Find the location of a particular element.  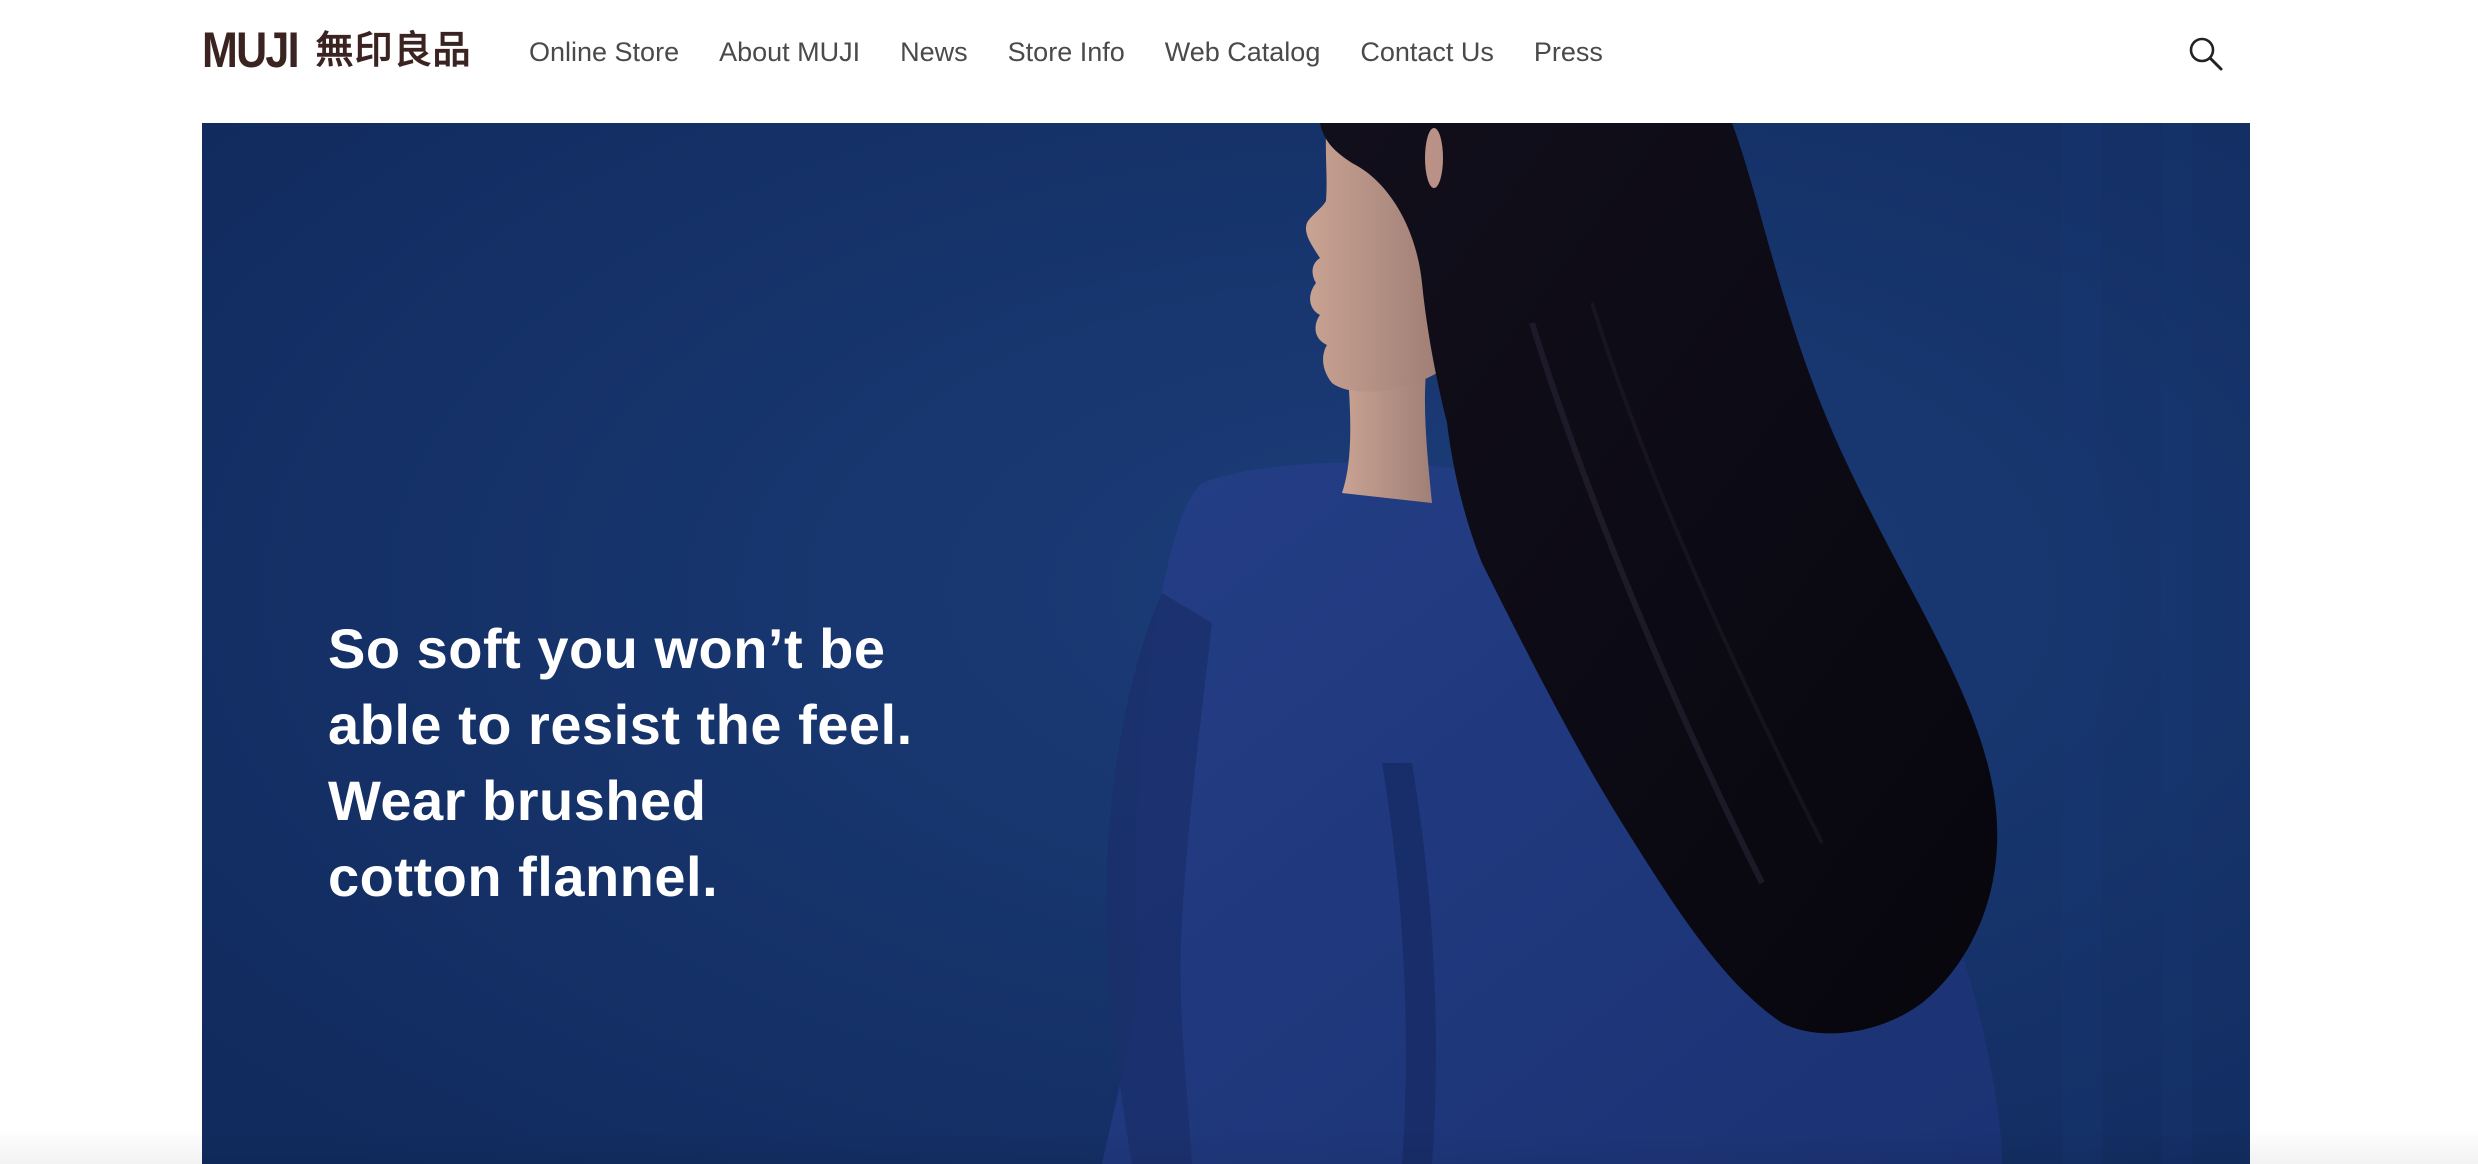

hero-headline-line-4: cotton flannel. is located at coordinates (523, 876).